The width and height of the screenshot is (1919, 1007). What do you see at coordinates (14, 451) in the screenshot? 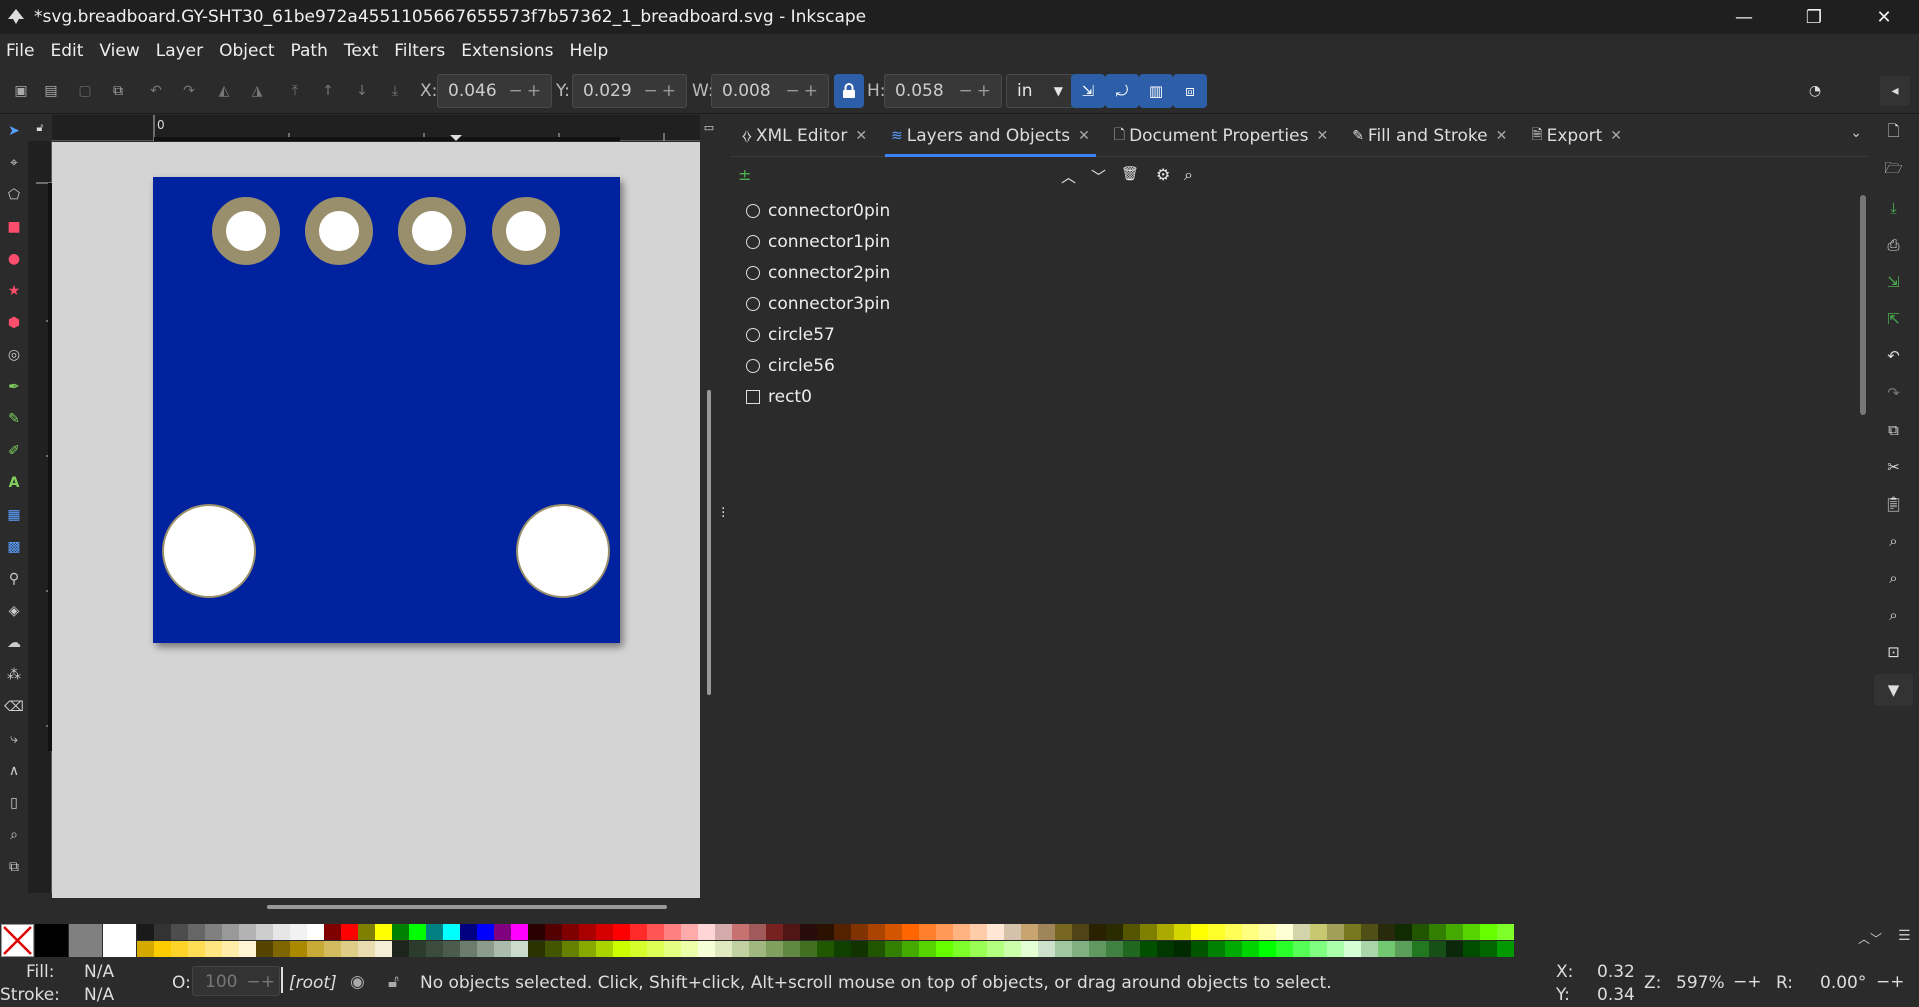
I see `calligraphy-tool-icon: ✐` at bounding box center [14, 451].